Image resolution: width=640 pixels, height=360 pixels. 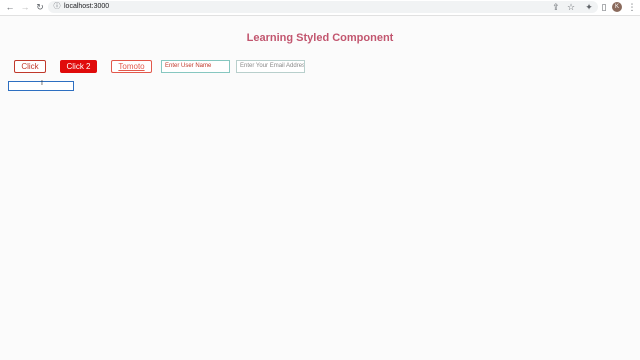 I want to click on avatar: K, so click(x=617, y=7).